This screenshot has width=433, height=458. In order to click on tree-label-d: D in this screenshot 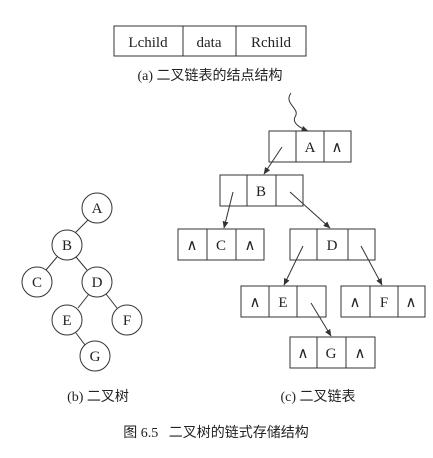, I will do `click(97, 283)`.